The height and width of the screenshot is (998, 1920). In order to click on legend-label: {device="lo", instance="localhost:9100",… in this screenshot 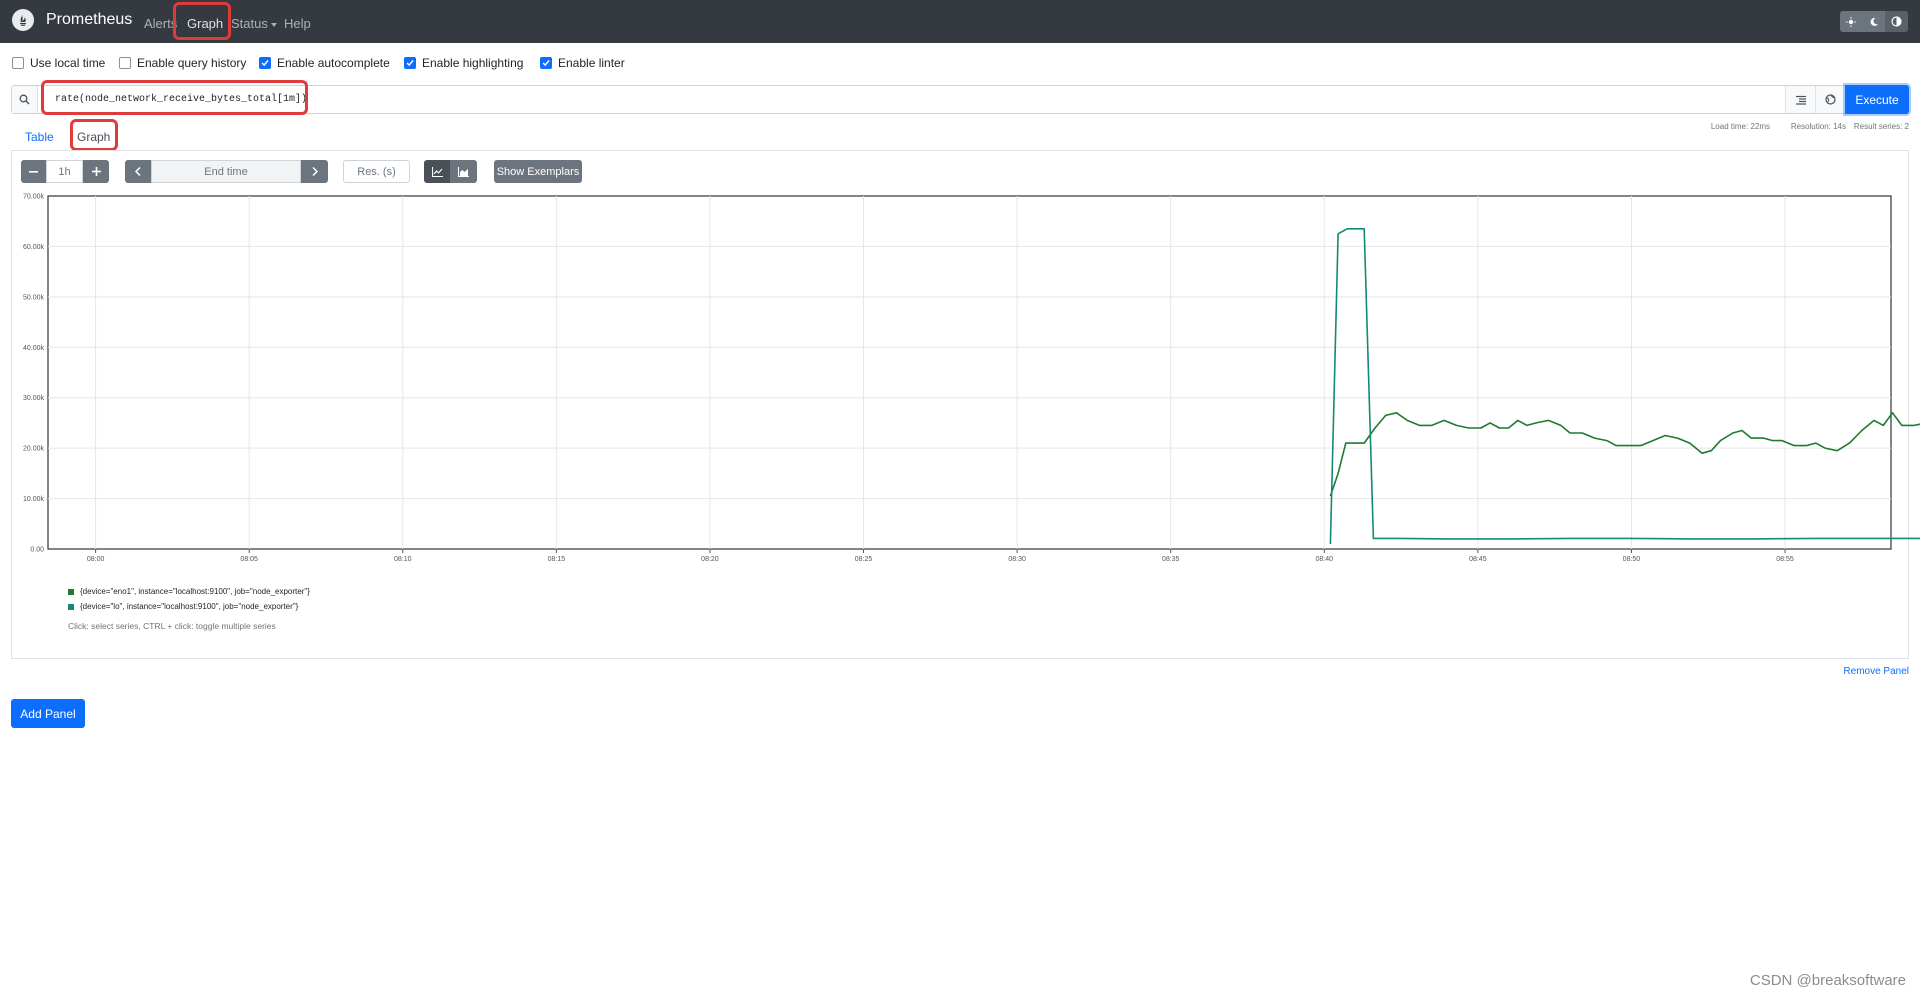, I will do `click(189, 606)`.